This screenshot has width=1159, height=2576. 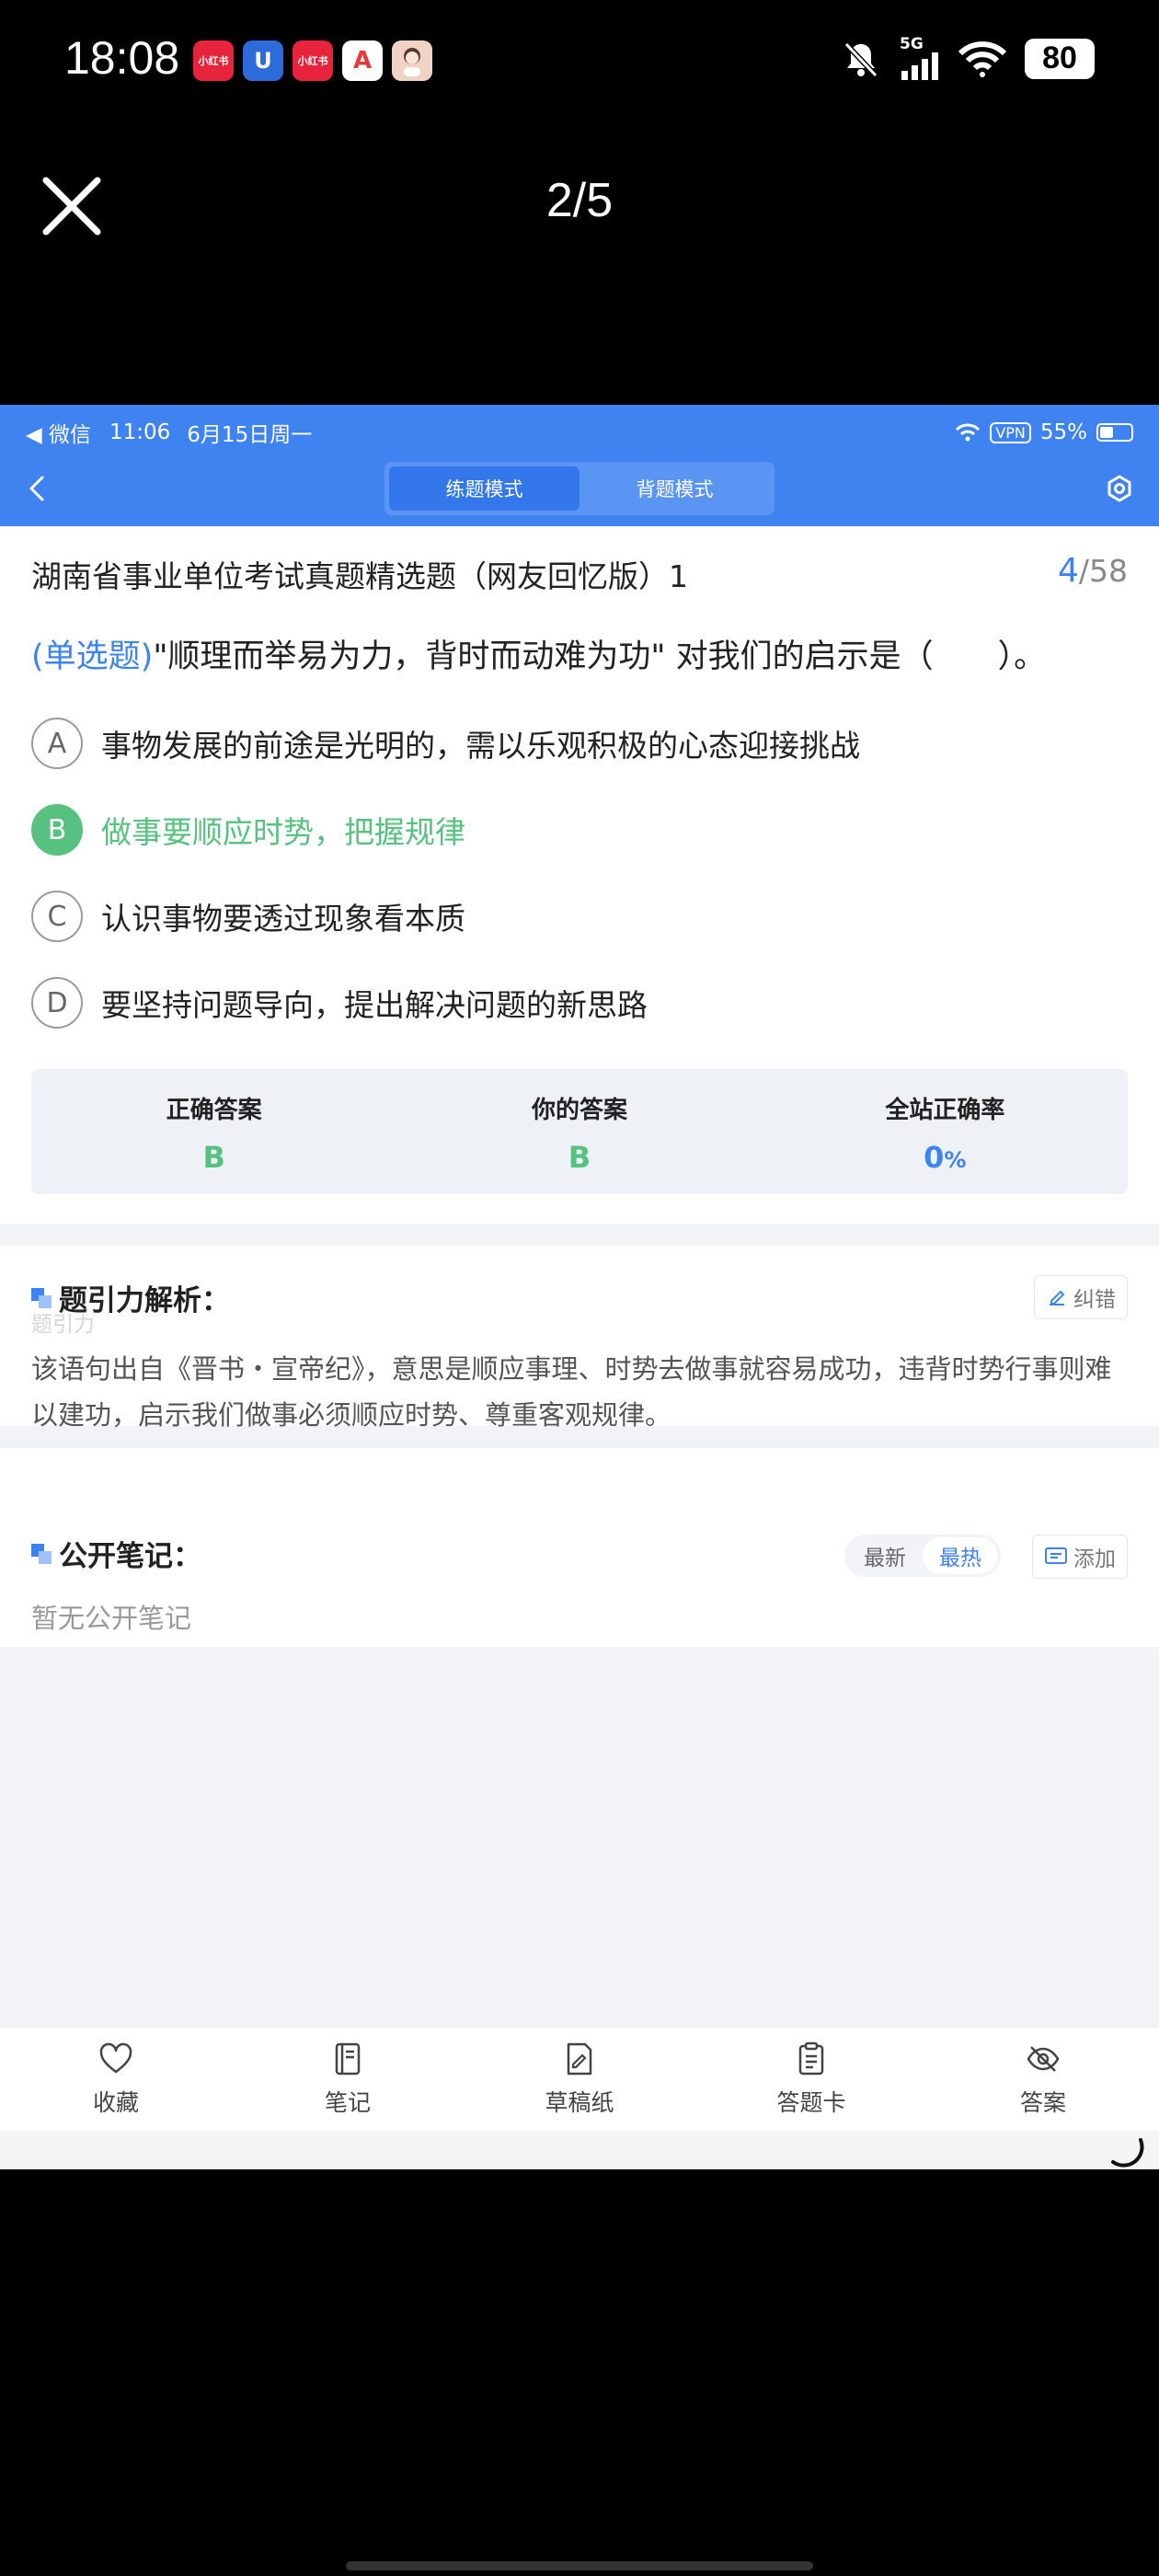 I want to click on back-to-wechat: ◀ 微信, so click(x=58, y=435).